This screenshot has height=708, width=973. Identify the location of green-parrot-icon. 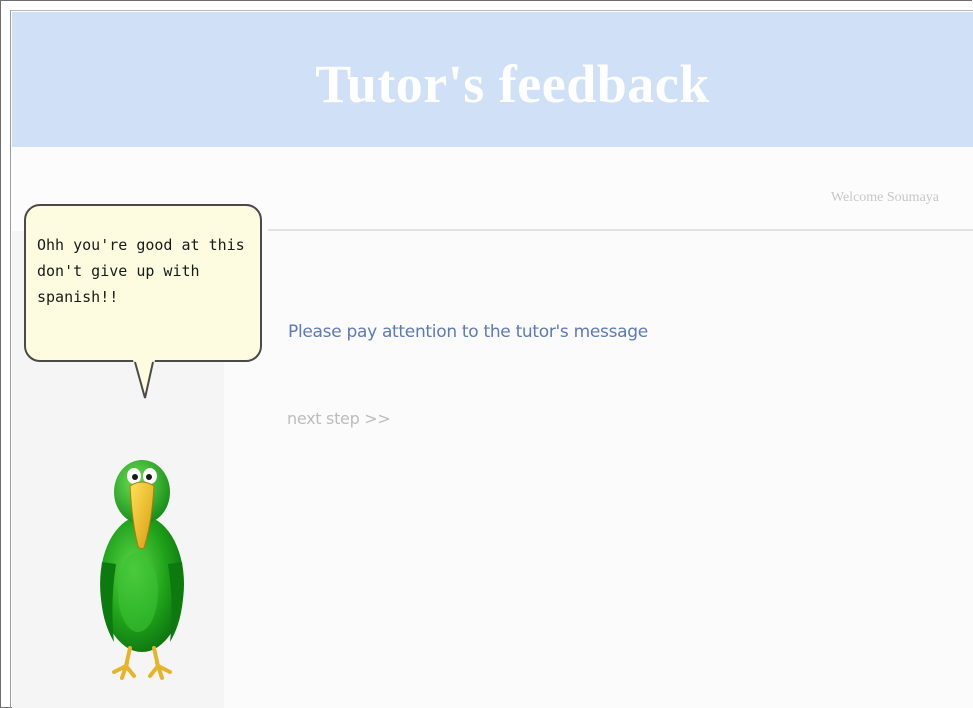
(142, 570).